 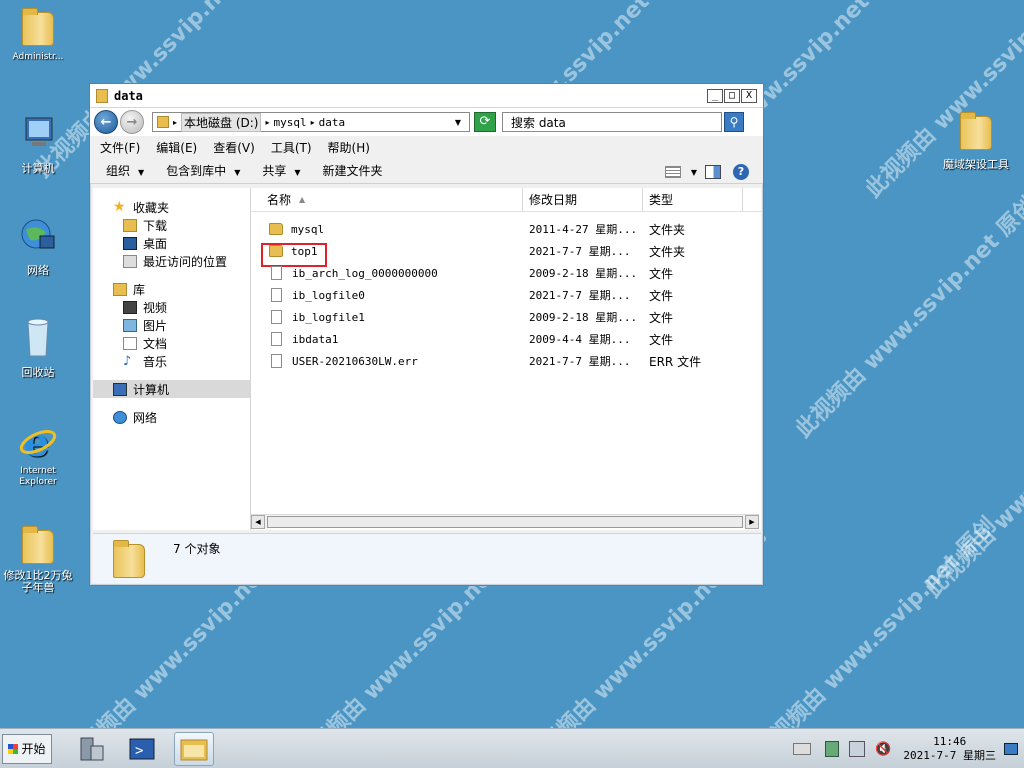 I want to click on nav-music: ♪ 音乐, so click(x=171, y=361).